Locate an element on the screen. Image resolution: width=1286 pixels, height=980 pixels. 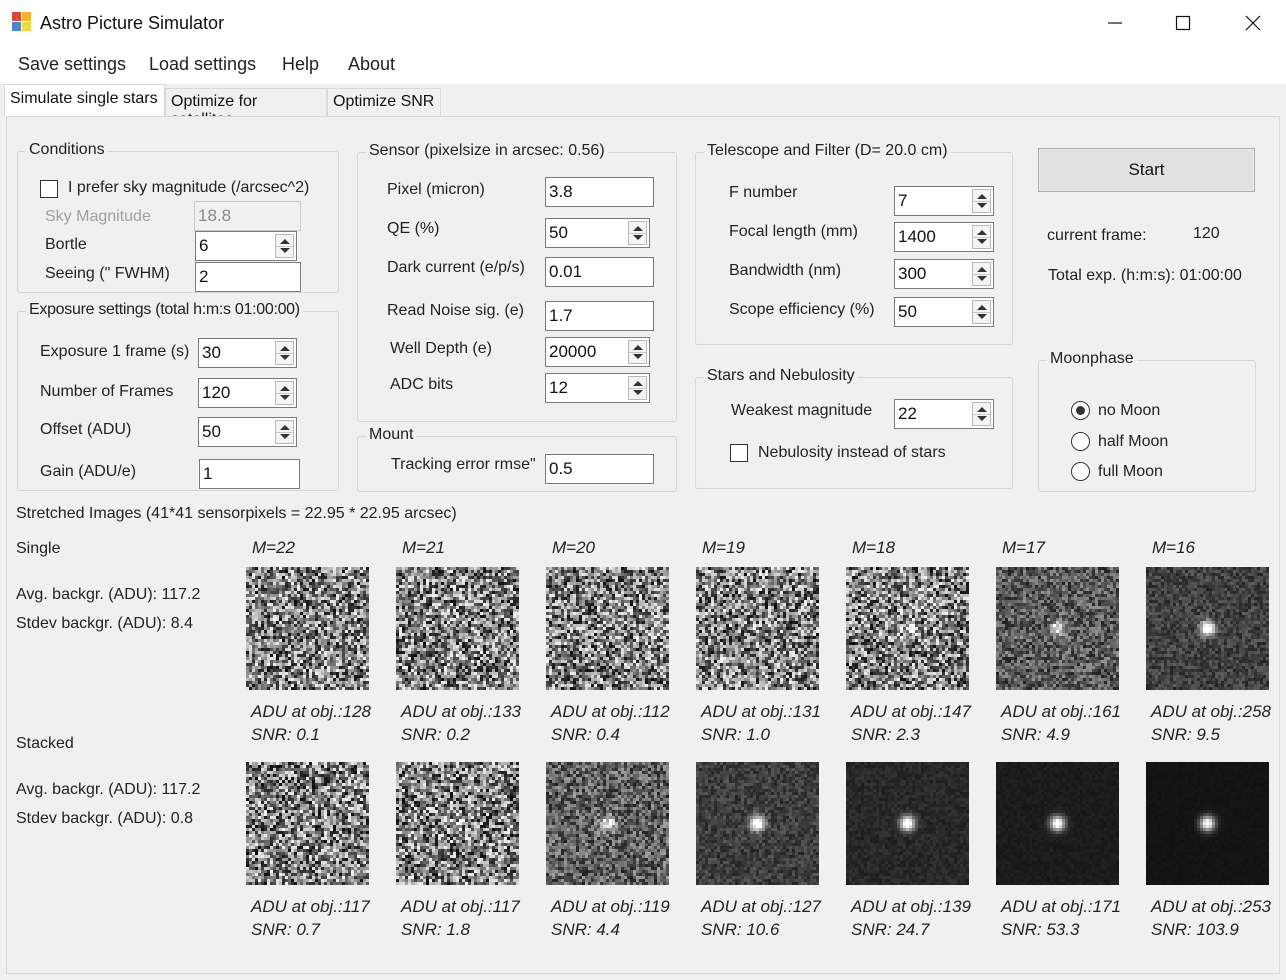
dark-current-field: 0.01 is located at coordinates (599, 272).